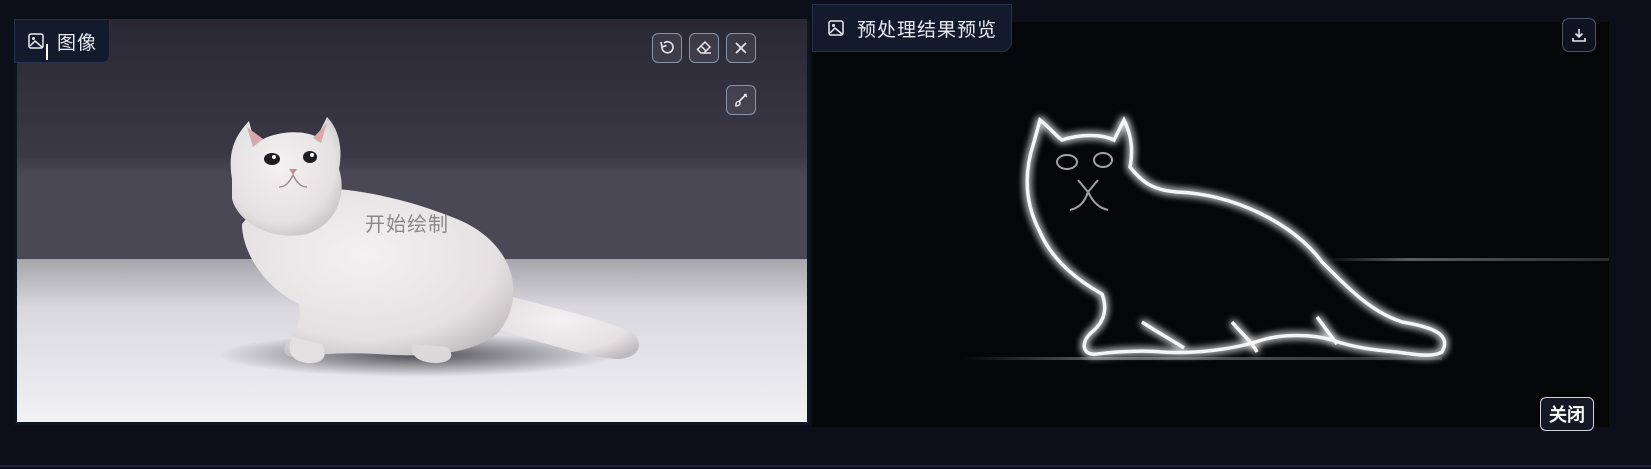 The width and height of the screenshot is (1651, 469). I want to click on eraser-icon, so click(704, 47).